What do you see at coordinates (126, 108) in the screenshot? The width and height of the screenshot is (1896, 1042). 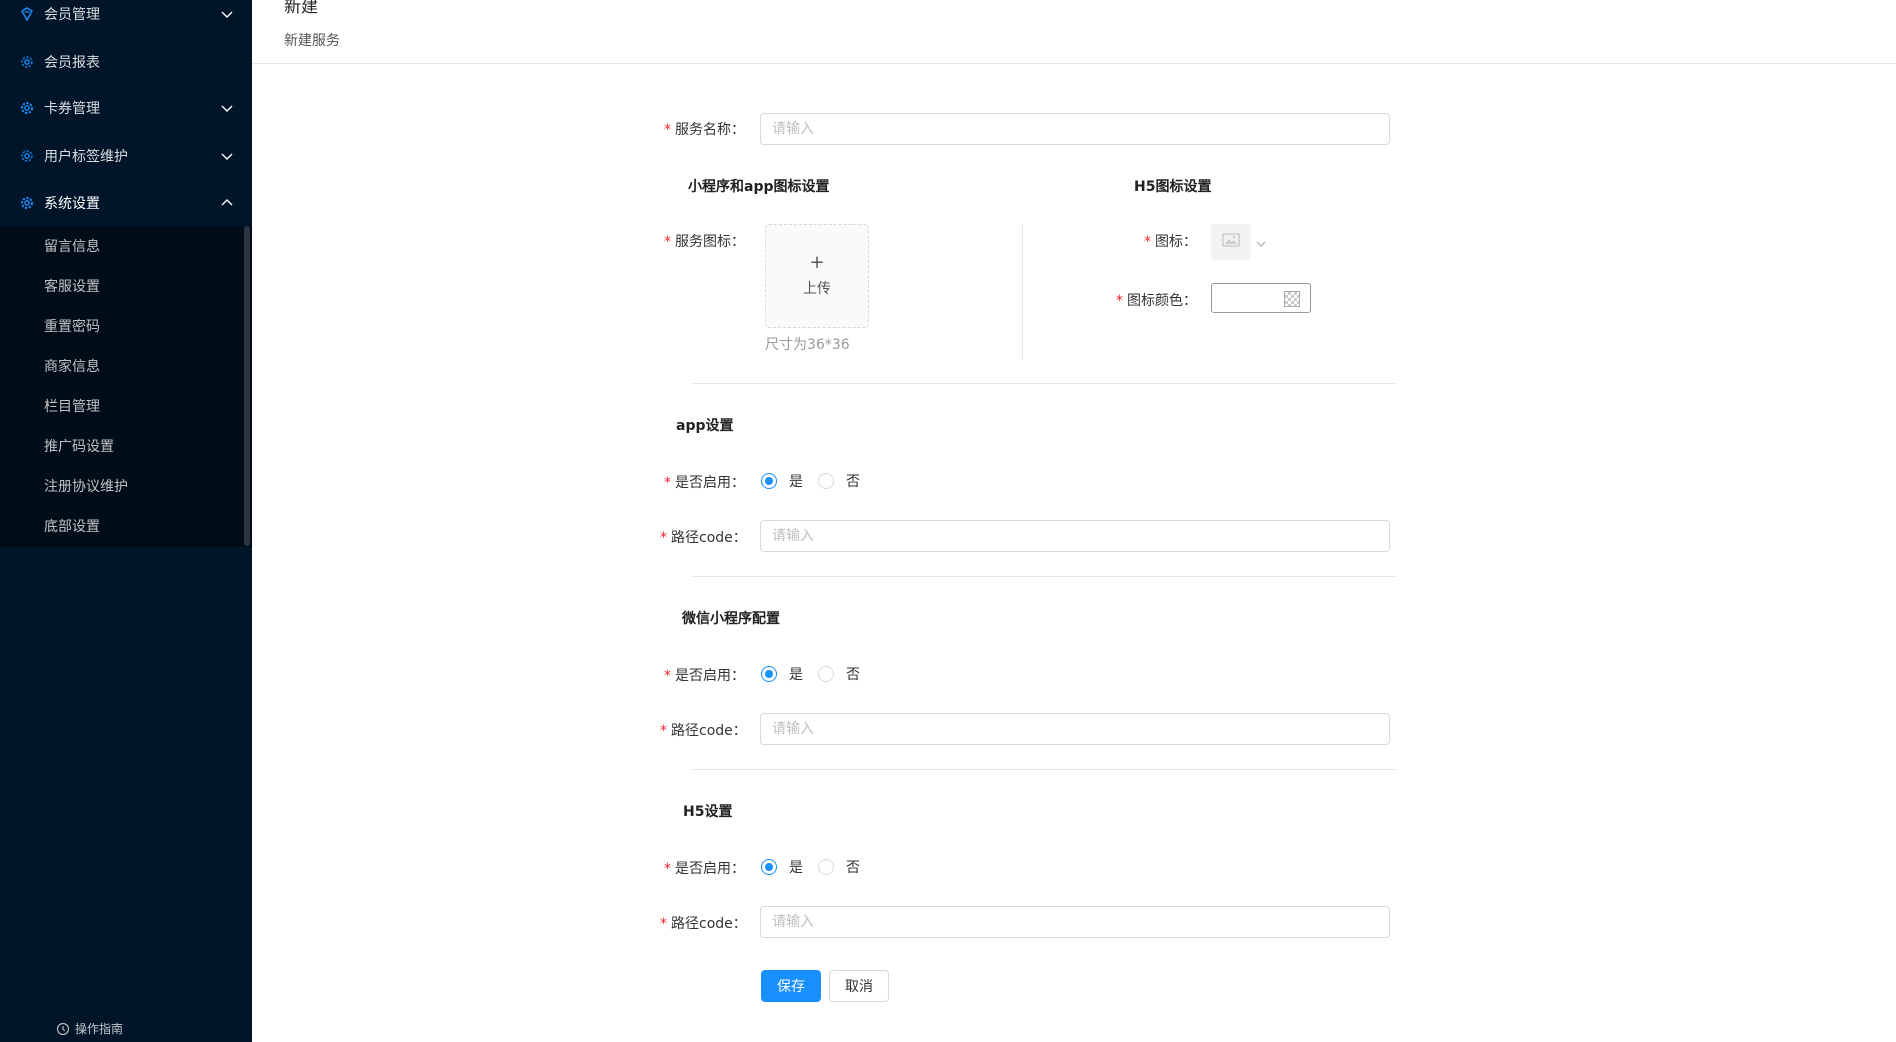 I see `menu-item-coupon-management: 卡券管理` at bounding box center [126, 108].